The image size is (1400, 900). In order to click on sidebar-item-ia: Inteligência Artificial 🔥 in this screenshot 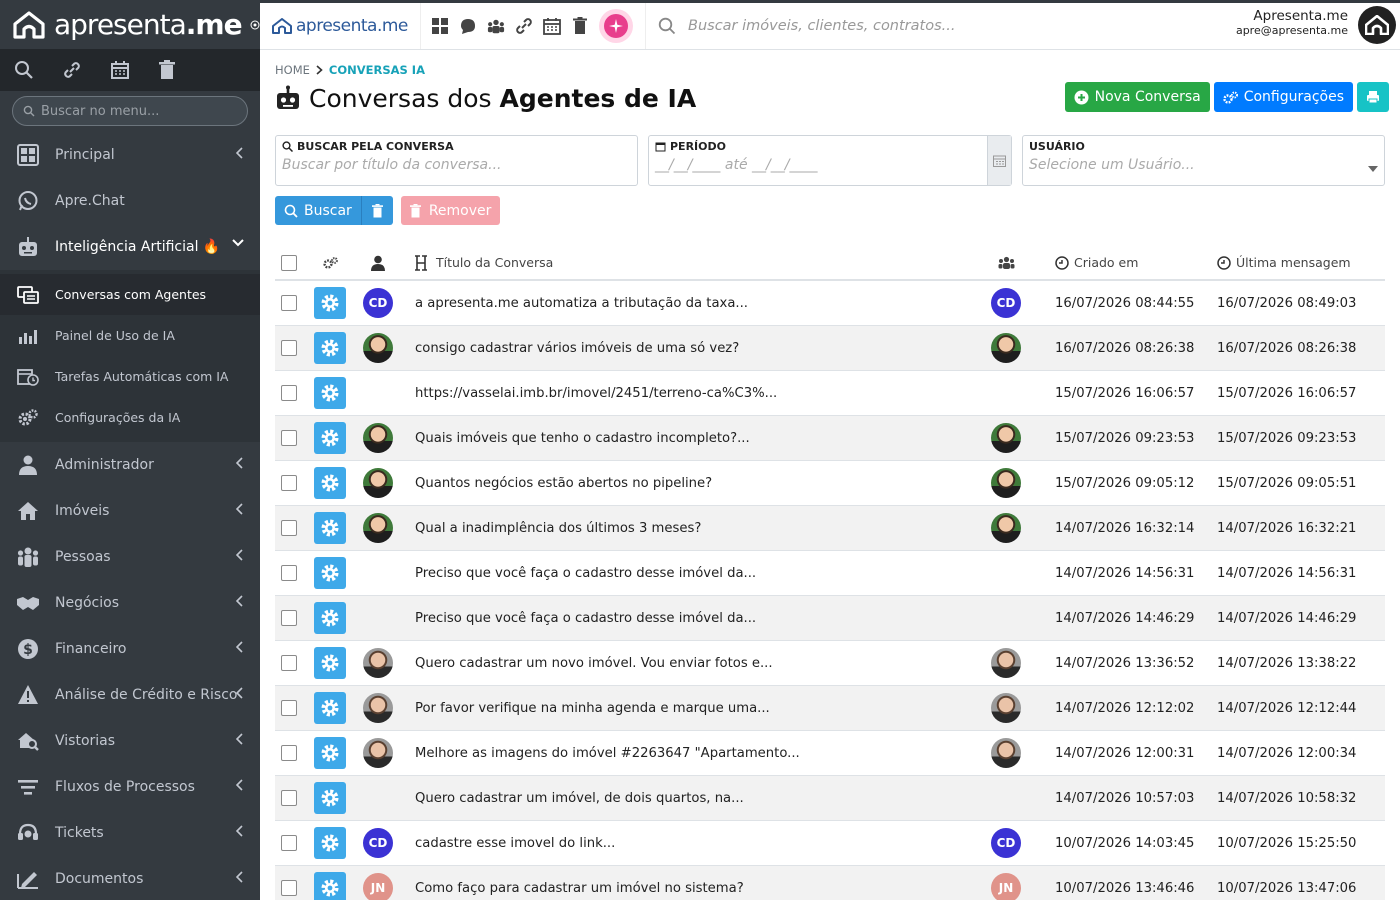, I will do `click(130, 247)`.